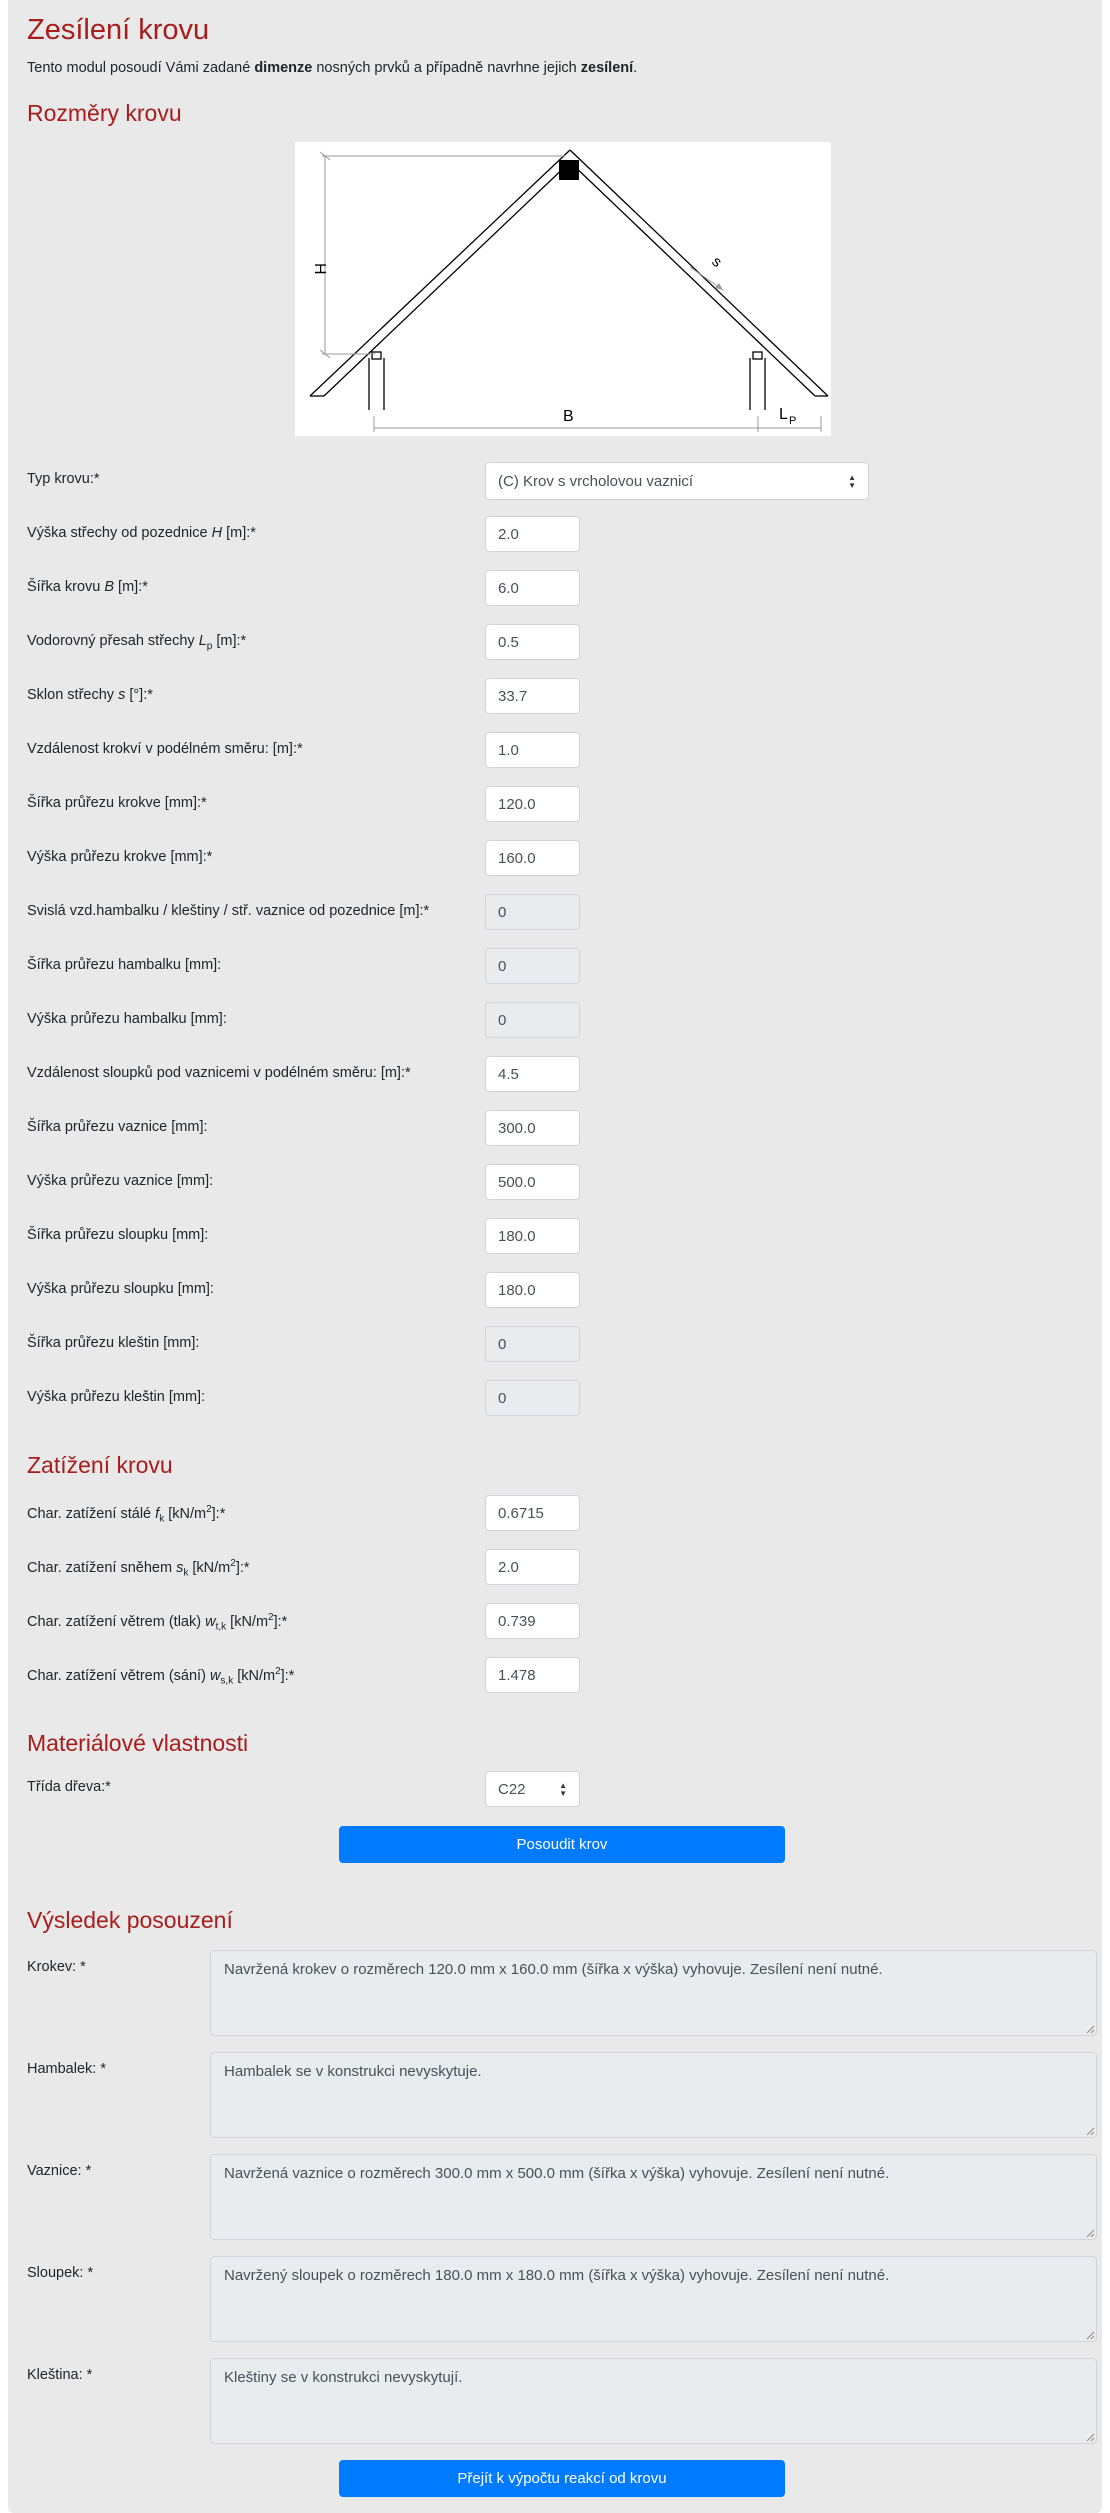  I want to click on field-label: Výška průřezu hambalku [mm]:, so click(127, 1019).